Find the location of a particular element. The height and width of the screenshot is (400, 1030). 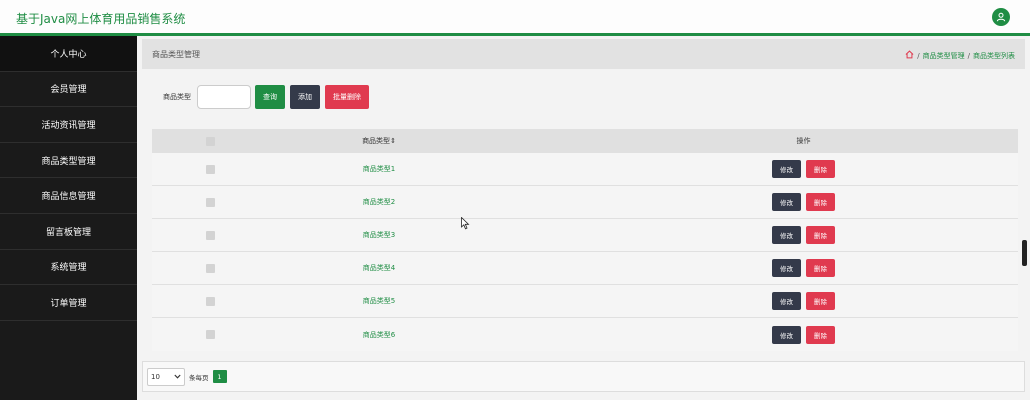

breadcrumb-link-product-type-list: 商品类型列表 is located at coordinates (994, 56).